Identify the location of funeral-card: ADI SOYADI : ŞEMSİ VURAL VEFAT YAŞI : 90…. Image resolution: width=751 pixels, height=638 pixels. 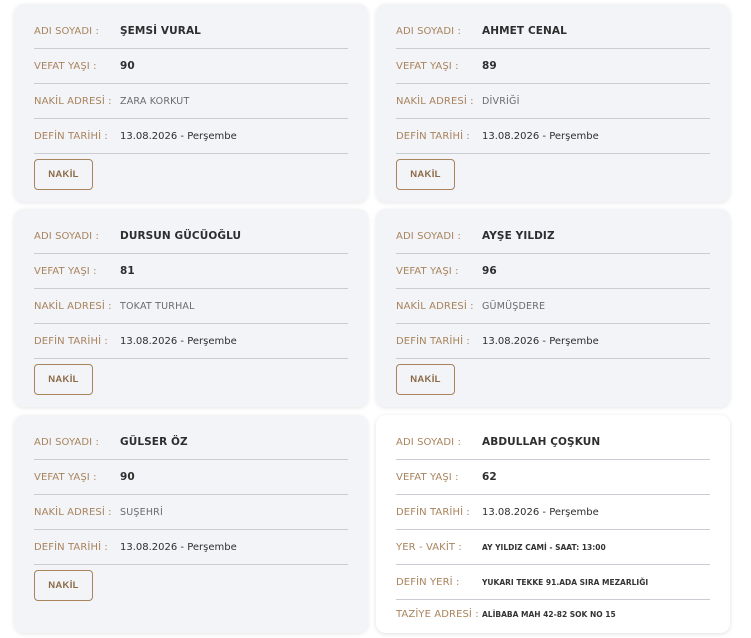
(191, 103).